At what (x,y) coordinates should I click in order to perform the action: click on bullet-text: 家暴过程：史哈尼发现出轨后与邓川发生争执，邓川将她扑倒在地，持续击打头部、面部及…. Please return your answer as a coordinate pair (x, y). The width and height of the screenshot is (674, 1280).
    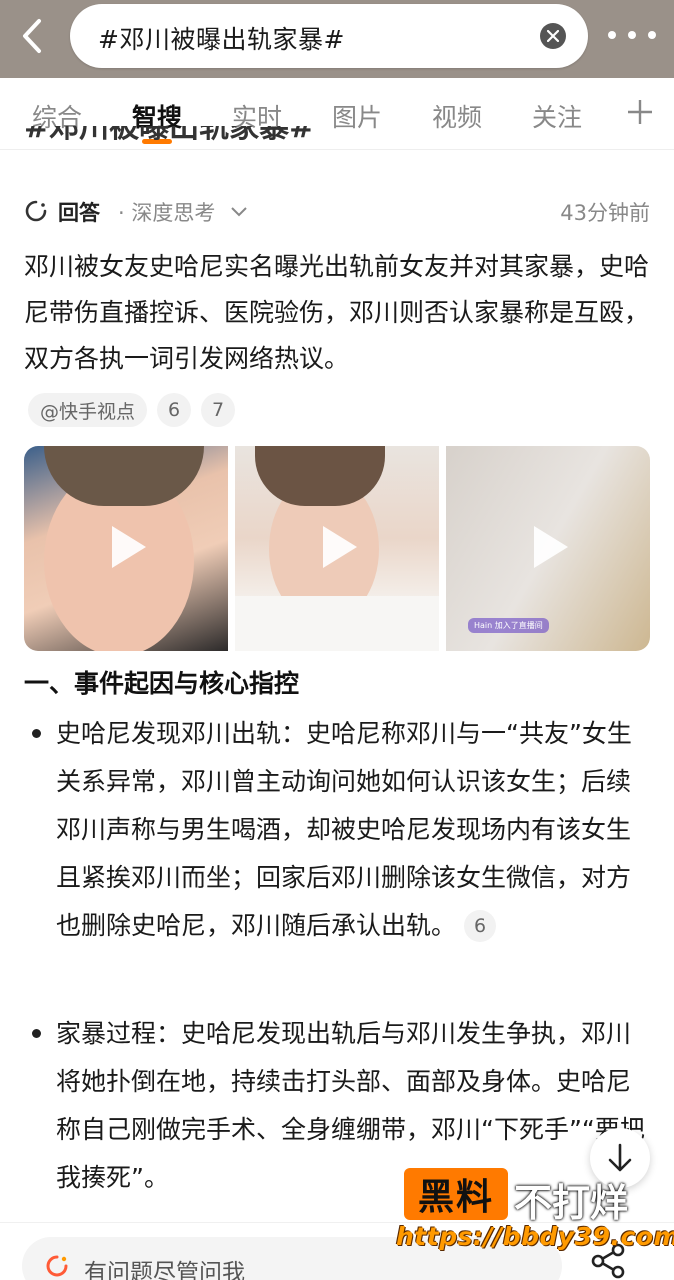
    Looking at the image, I should click on (350, 1105).